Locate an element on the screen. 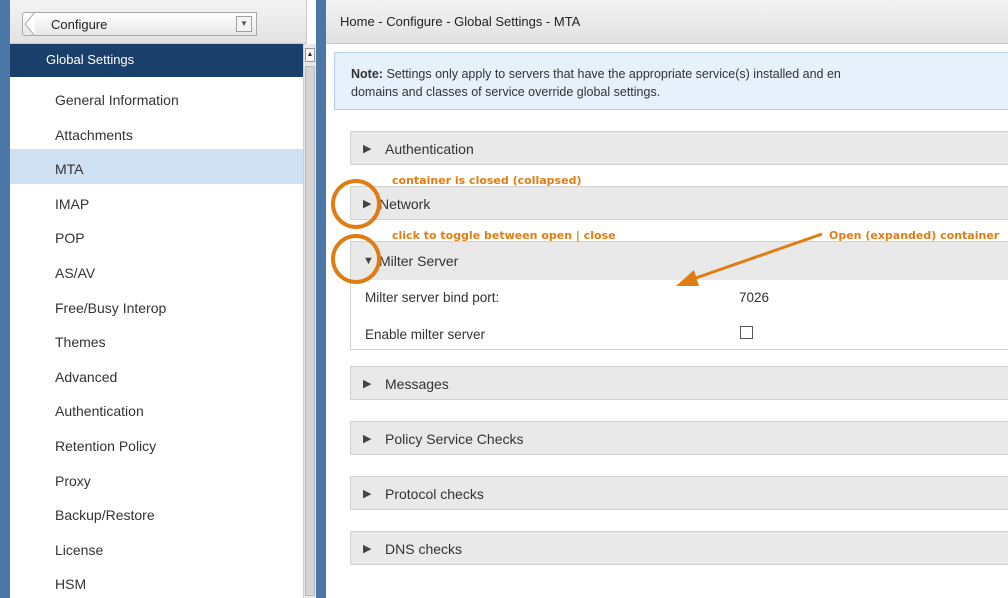 Image resolution: width=1008 pixels, height=598 pixels. scrollbar-thumb is located at coordinates (310, 331).